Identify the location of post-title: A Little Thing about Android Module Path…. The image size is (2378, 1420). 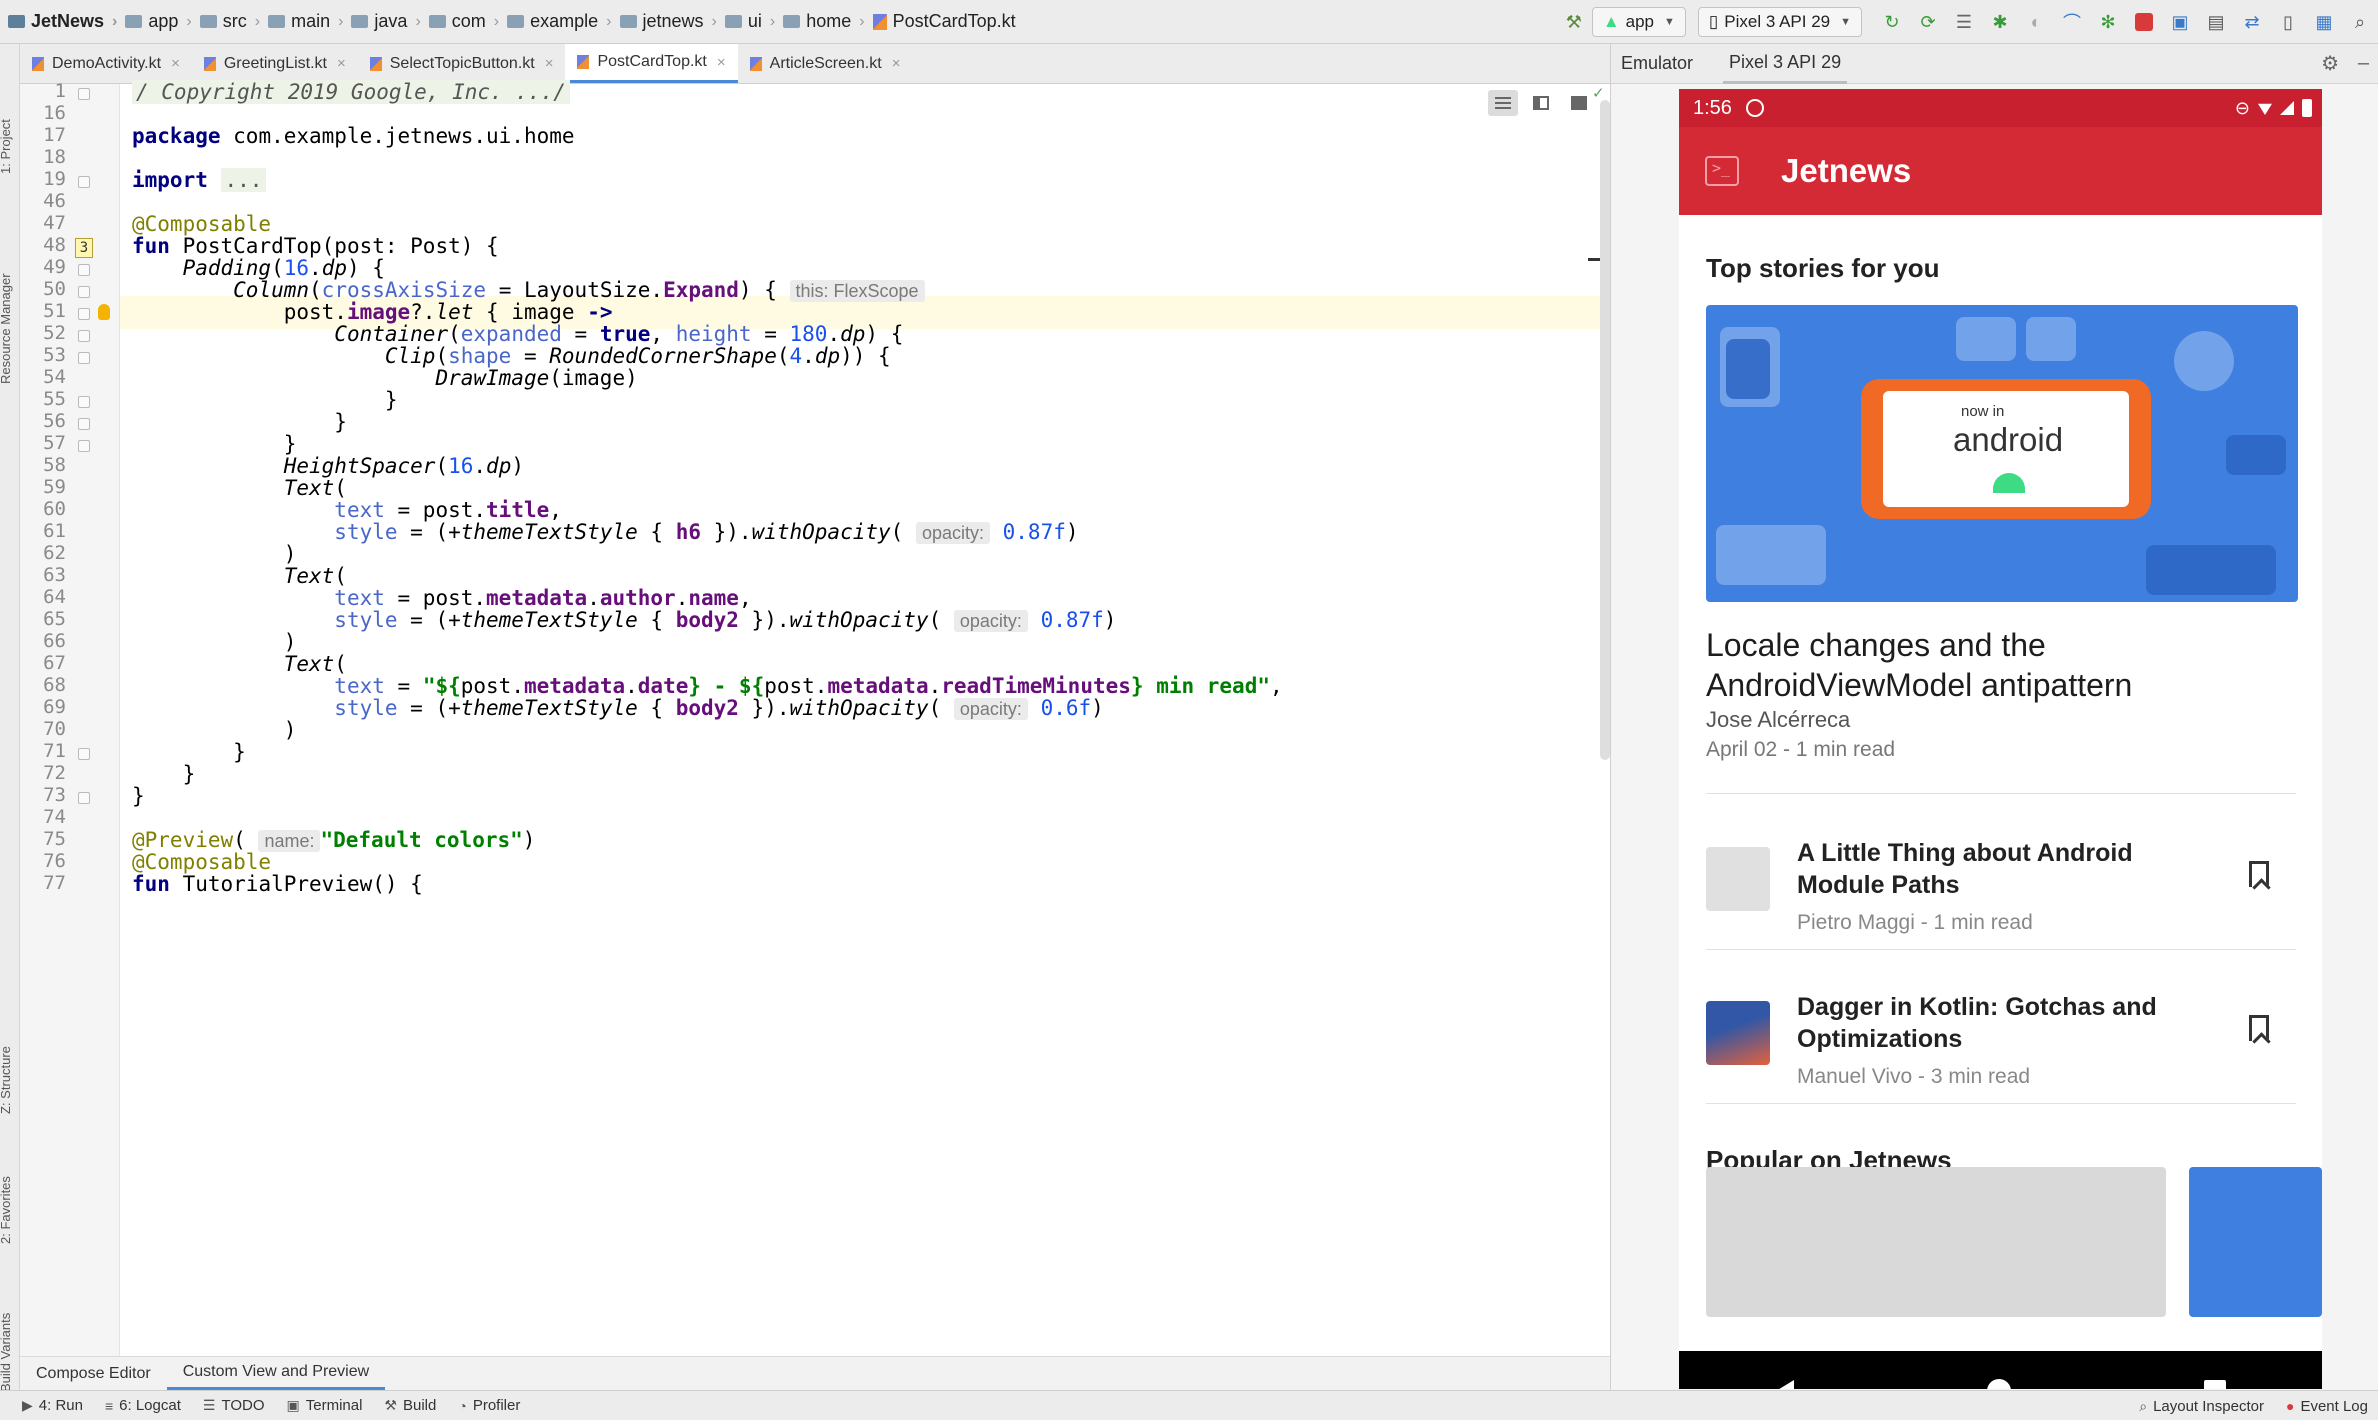
(1965, 869).